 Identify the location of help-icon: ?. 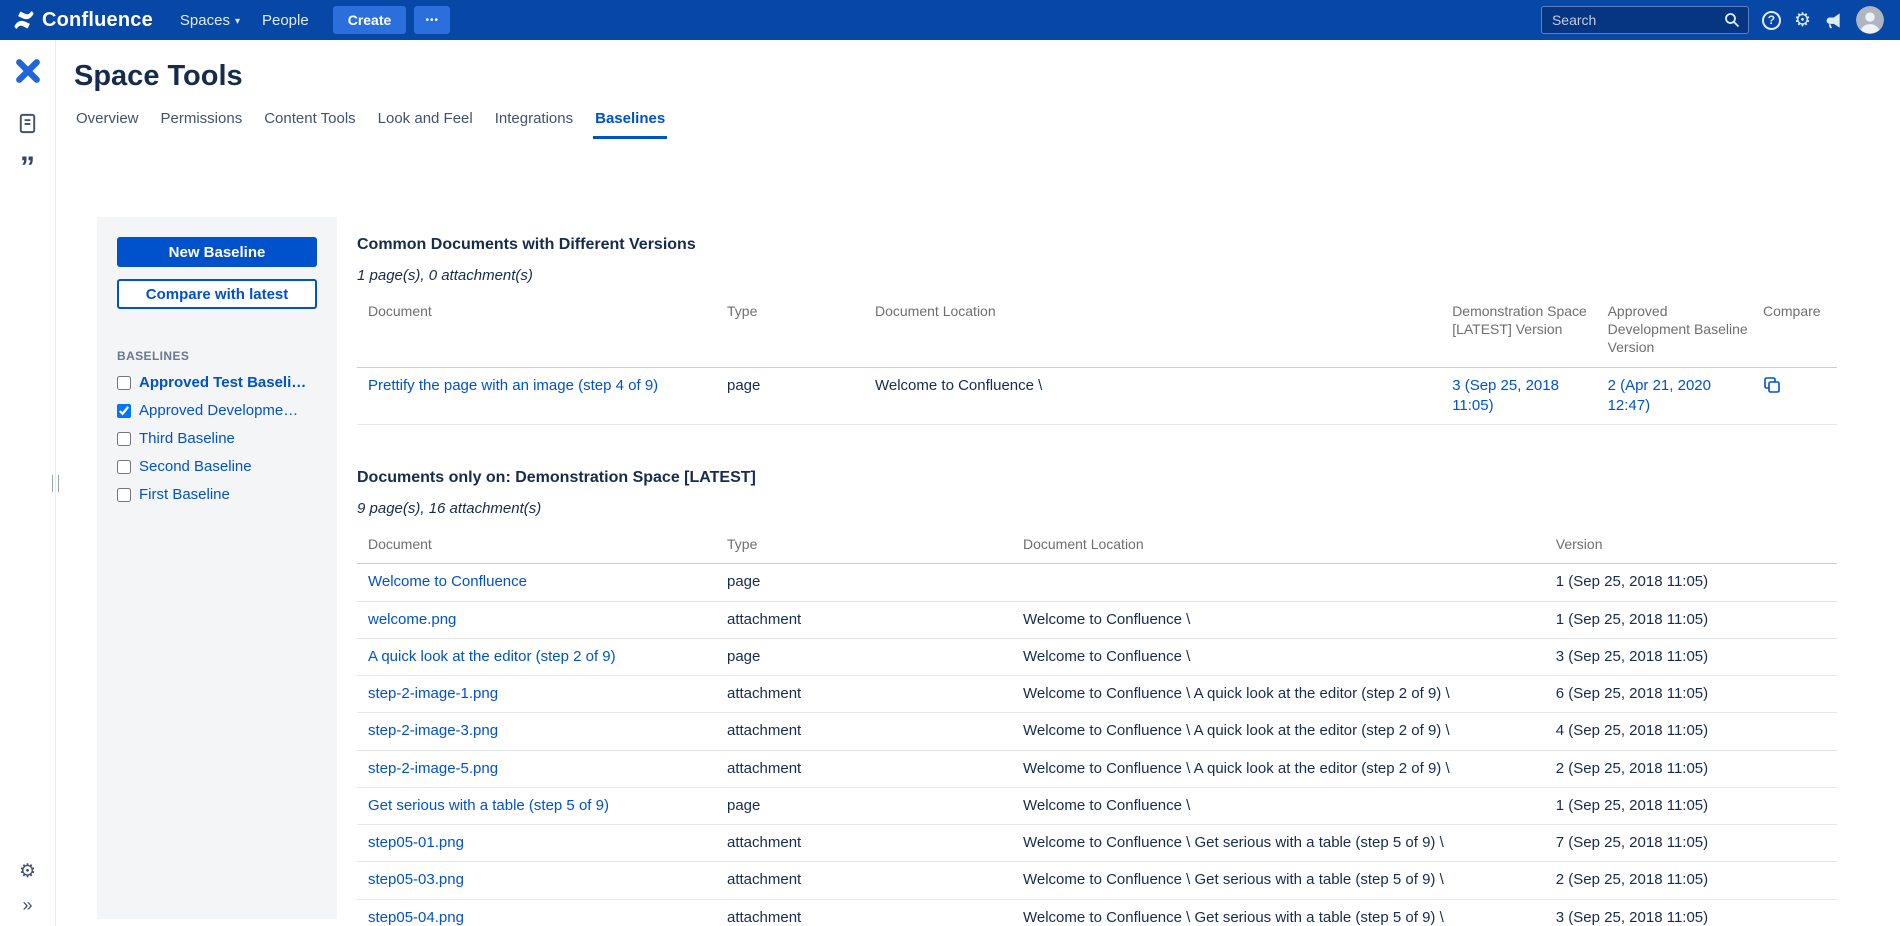
(1771, 20).